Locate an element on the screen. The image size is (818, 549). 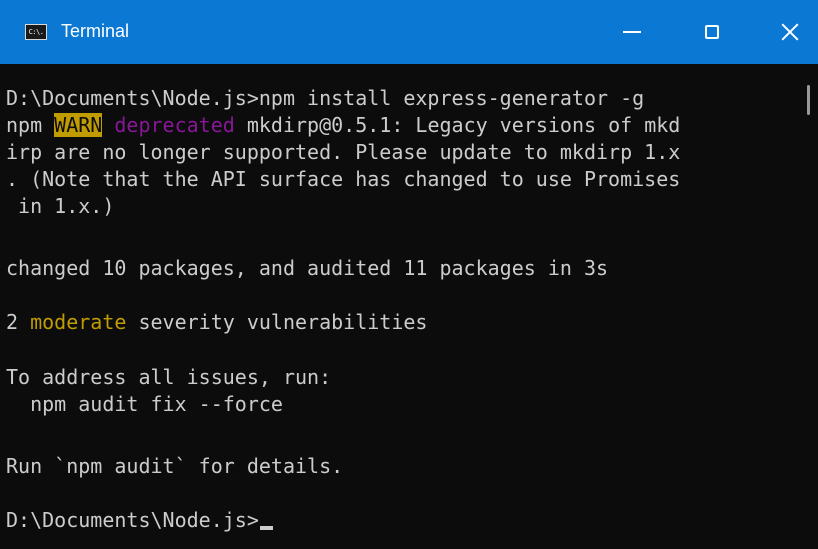
text-cursor is located at coordinates (266, 528).